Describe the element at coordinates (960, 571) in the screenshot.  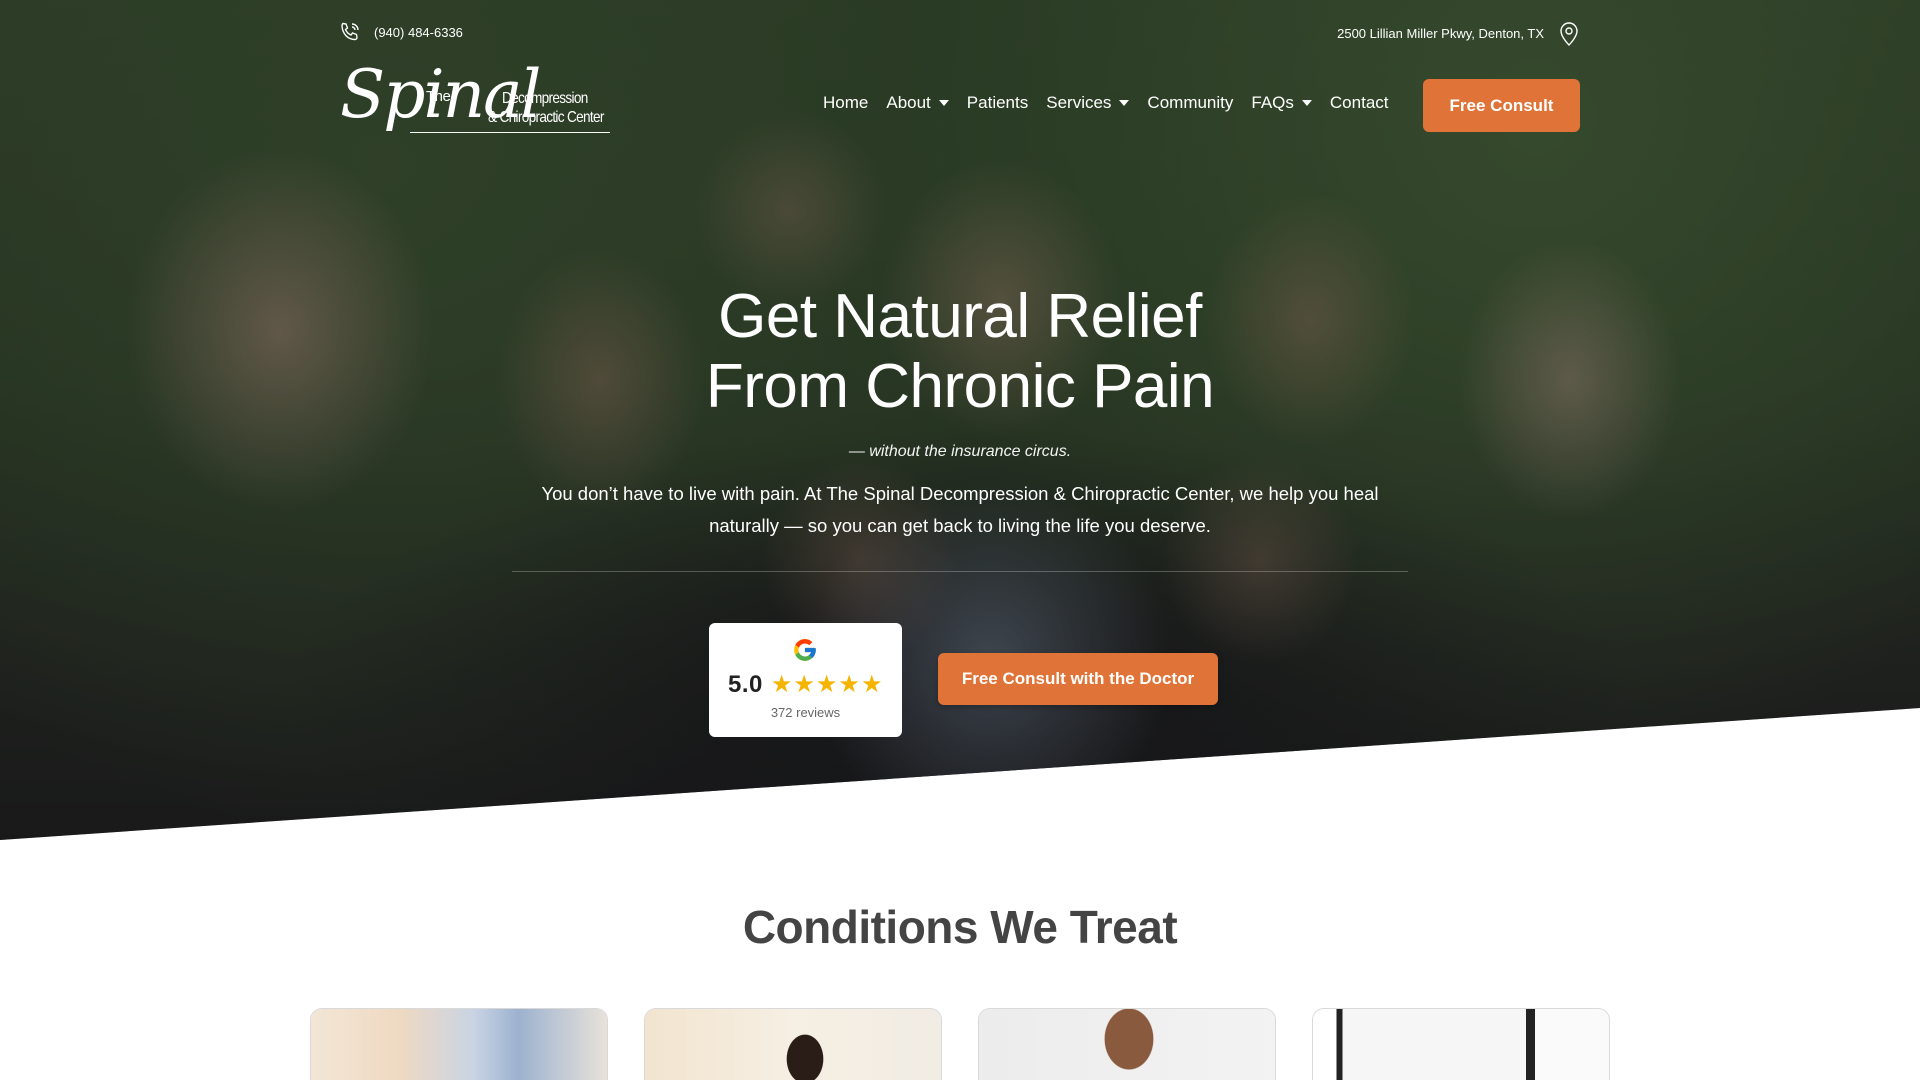
I see `hero-divider` at that location.